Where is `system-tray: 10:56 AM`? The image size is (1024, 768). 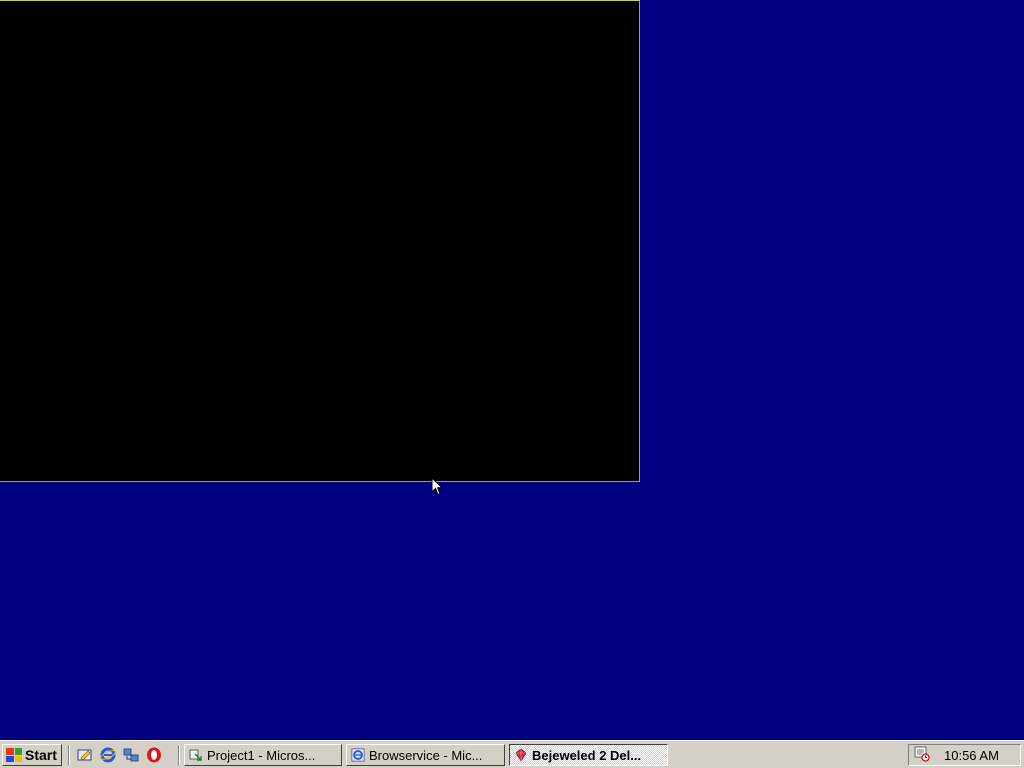
system-tray: 10:56 AM is located at coordinates (964, 755).